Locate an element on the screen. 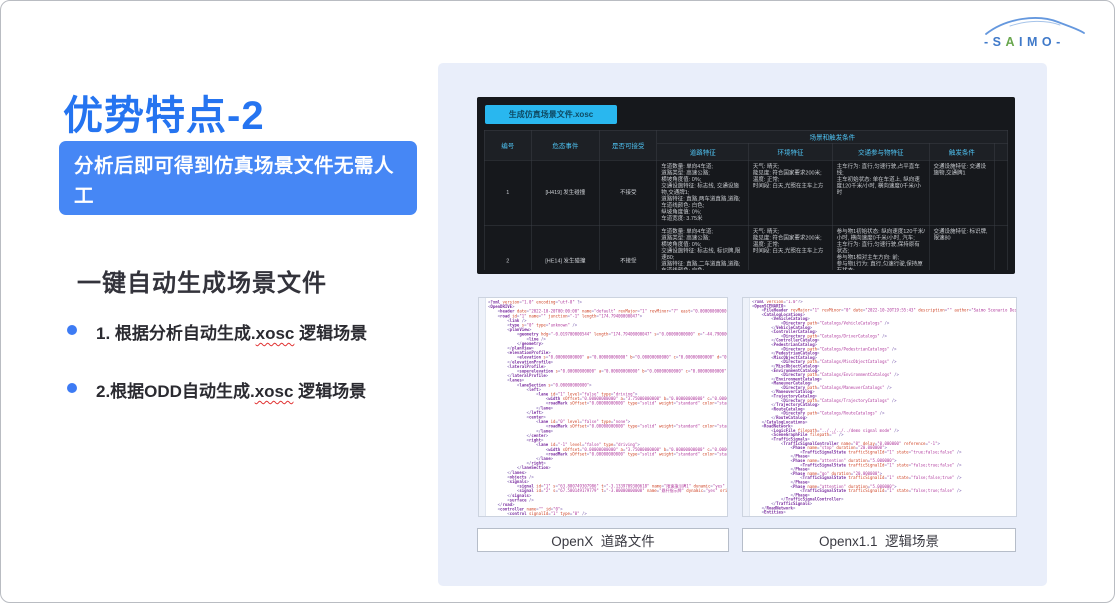  list-item: 1. 根据分析自动生成.xosc 逻辑场景 is located at coordinates (258, 331).